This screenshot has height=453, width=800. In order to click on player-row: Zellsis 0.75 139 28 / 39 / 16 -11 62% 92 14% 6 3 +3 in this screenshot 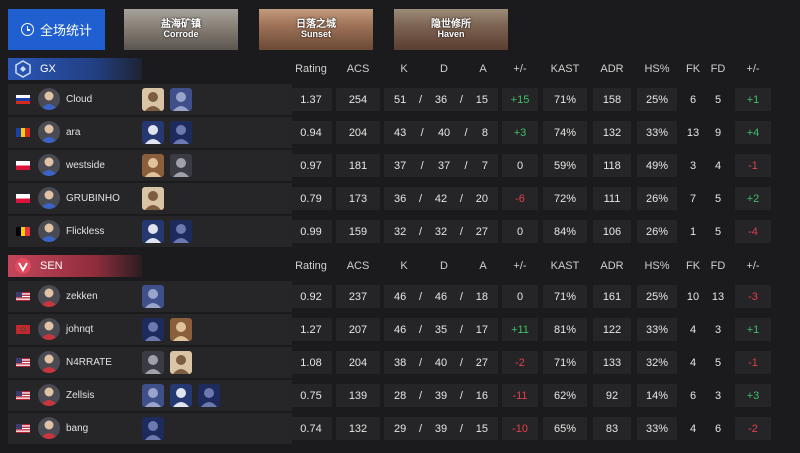, I will do `click(400, 395)`.